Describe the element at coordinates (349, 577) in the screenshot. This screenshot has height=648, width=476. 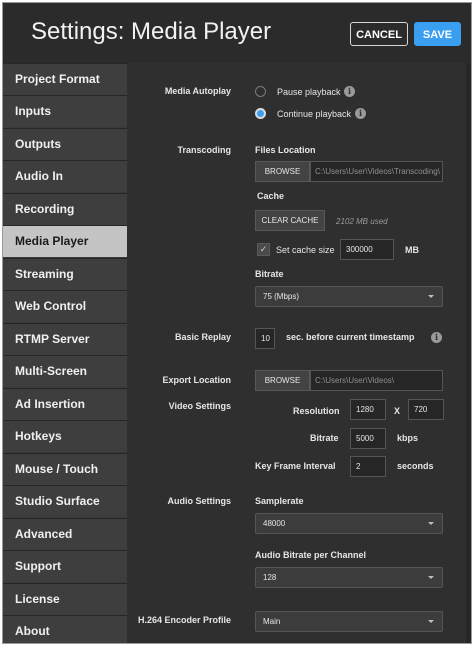
I see `audio-bitrate-select: 128` at that location.